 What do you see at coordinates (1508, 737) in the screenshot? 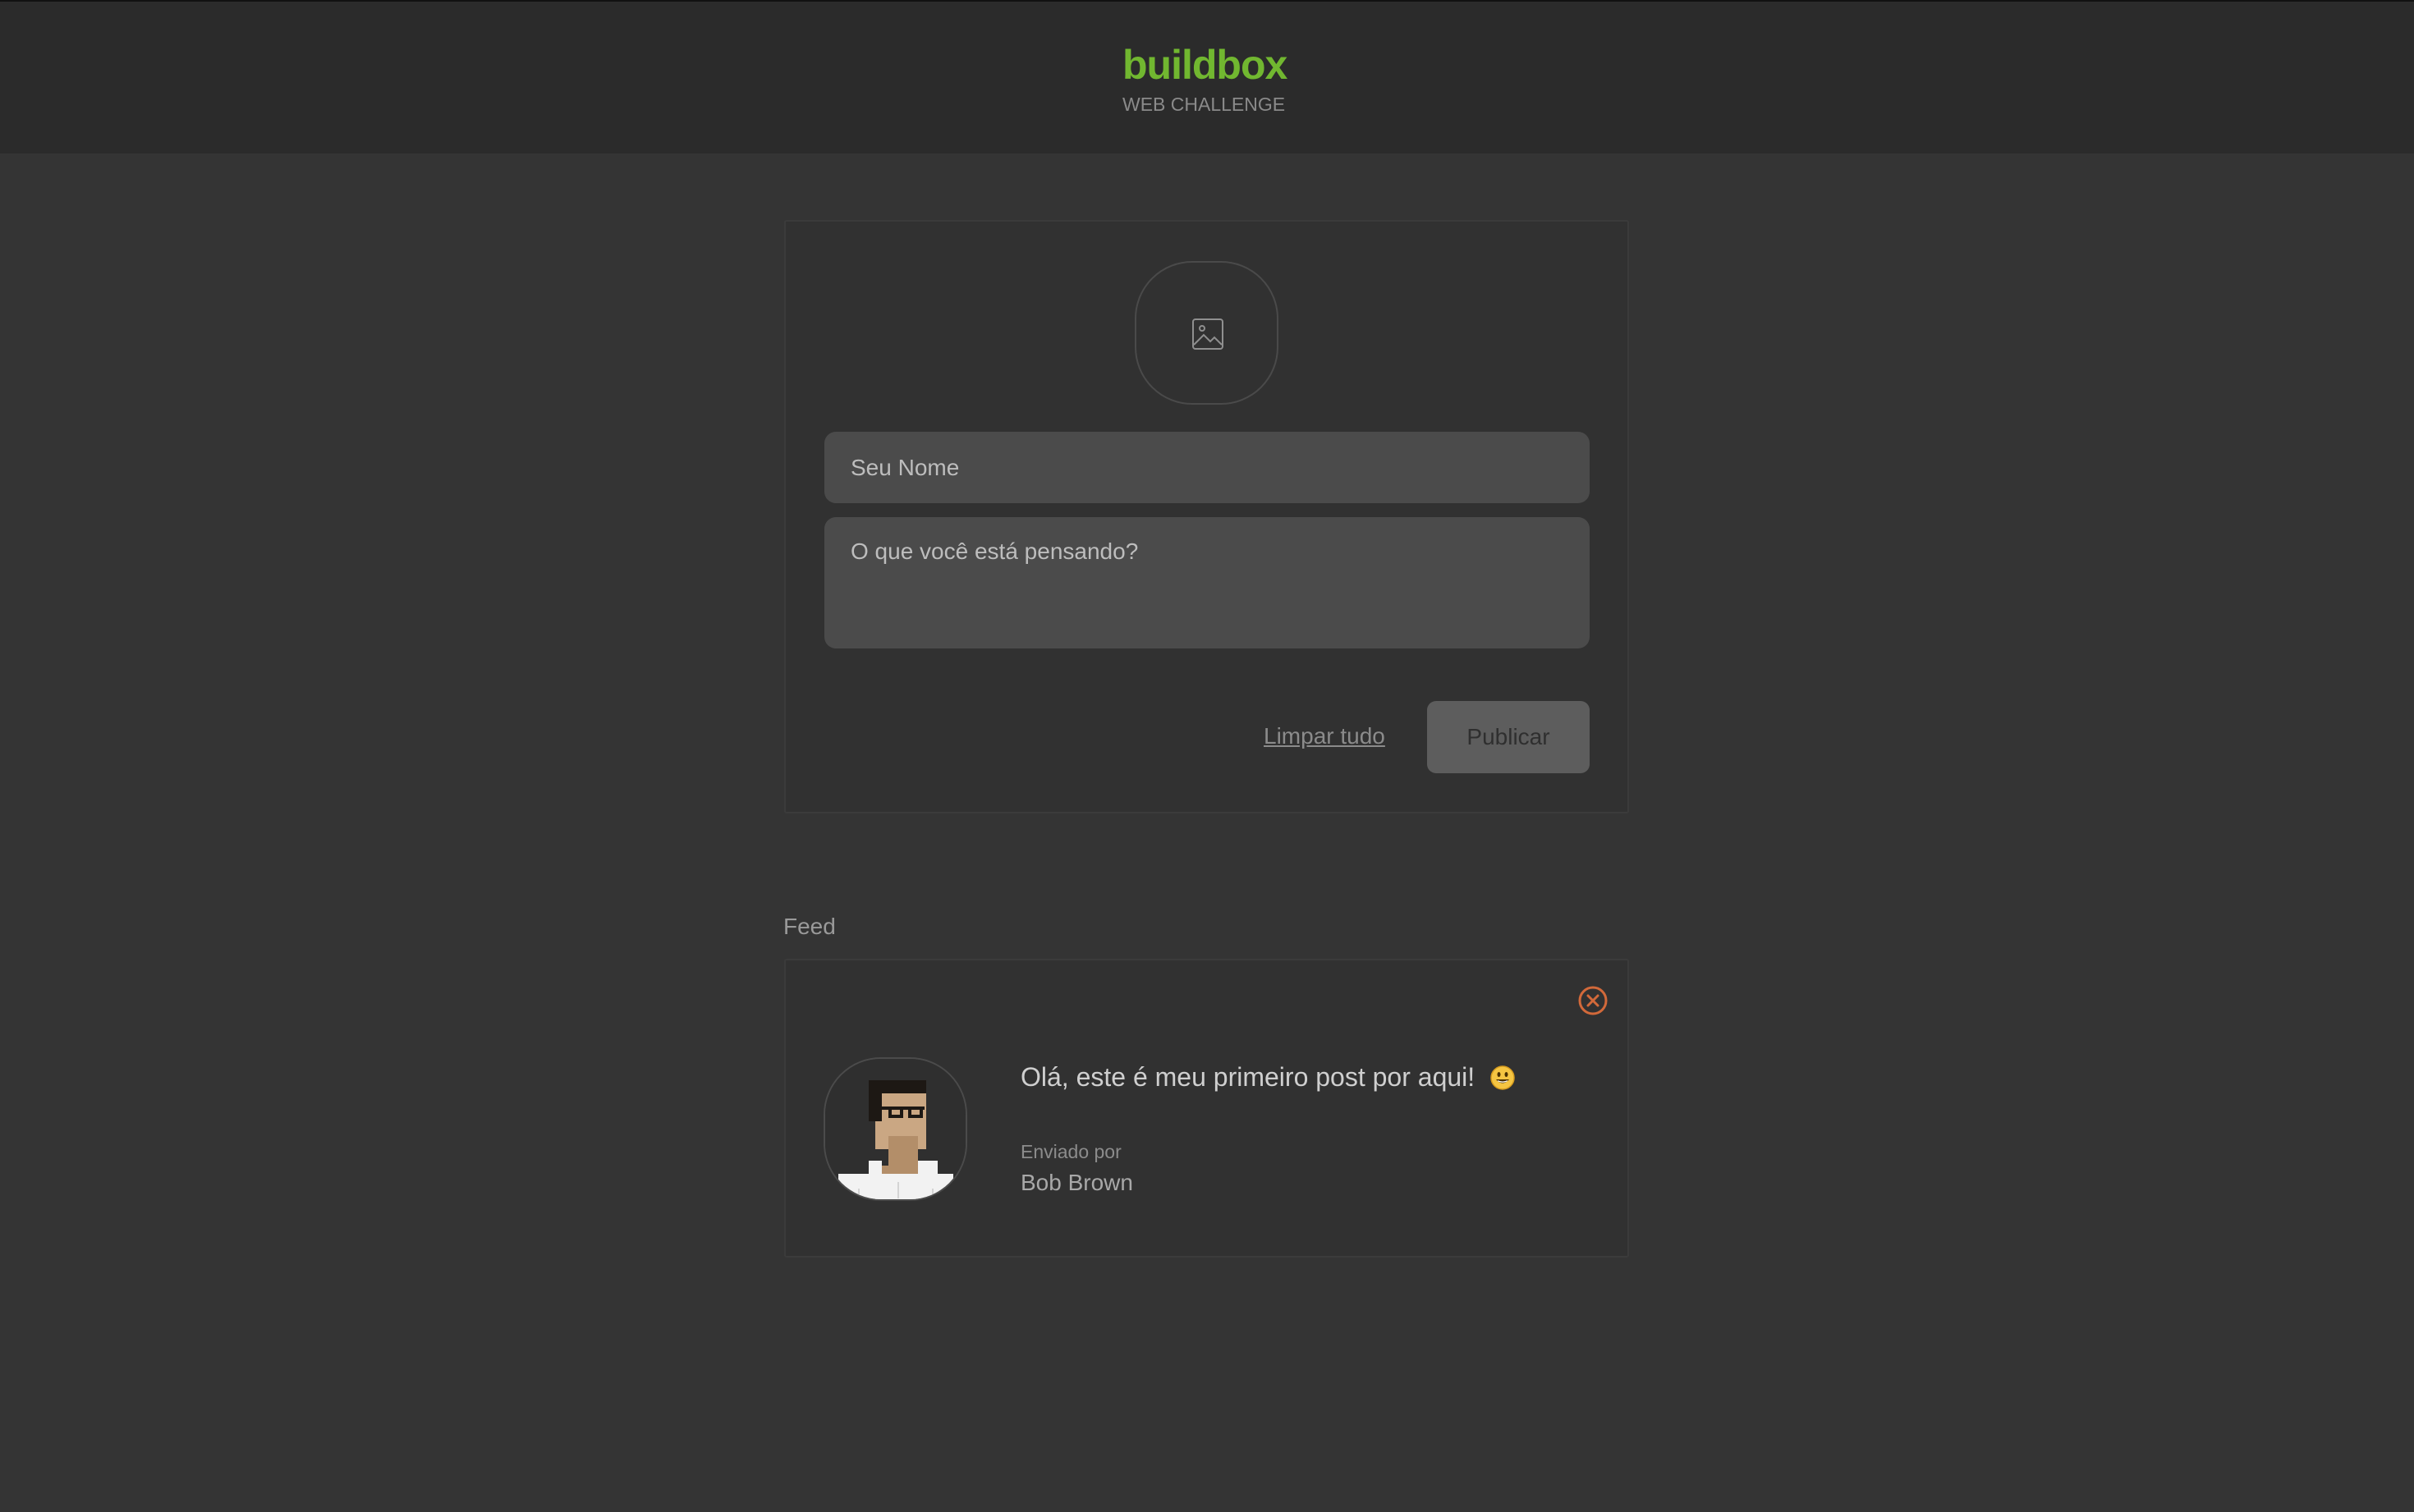
I see `publish-button: Publicar` at bounding box center [1508, 737].